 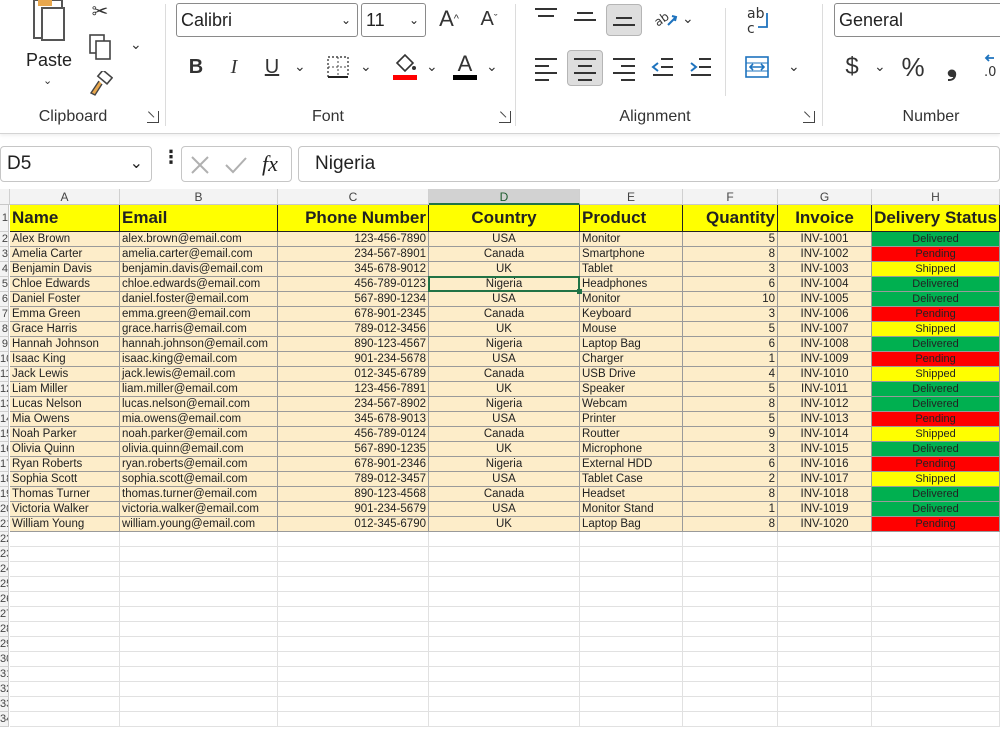 What do you see at coordinates (100, 47) in the screenshot?
I see `copy-icon` at bounding box center [100, 47].